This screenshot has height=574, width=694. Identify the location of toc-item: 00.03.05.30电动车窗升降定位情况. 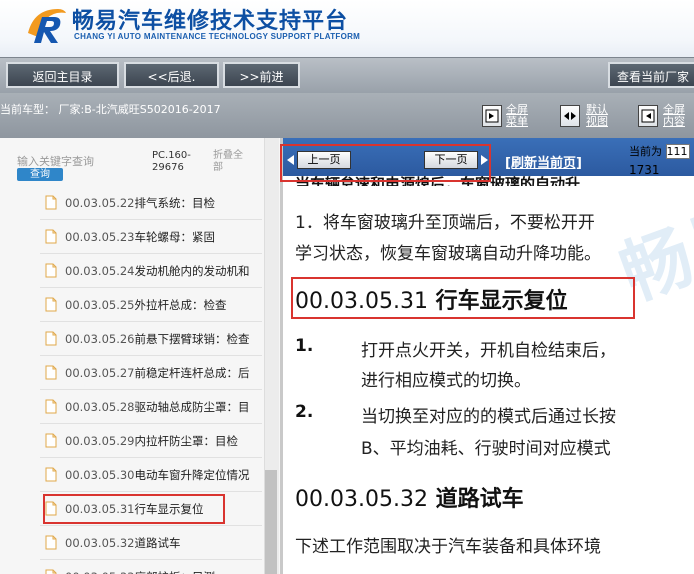
(132, 474).